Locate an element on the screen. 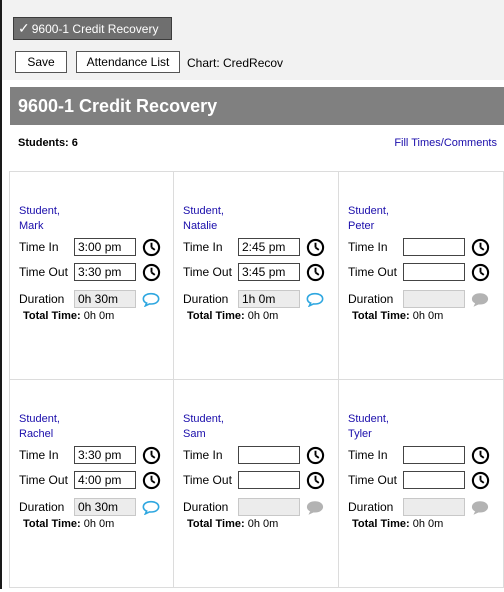 Image resolution: width=504 pixels, height=592 pixels. fill-times-comments-link: Fill Times/Comments is located at coordinates (445, 143).